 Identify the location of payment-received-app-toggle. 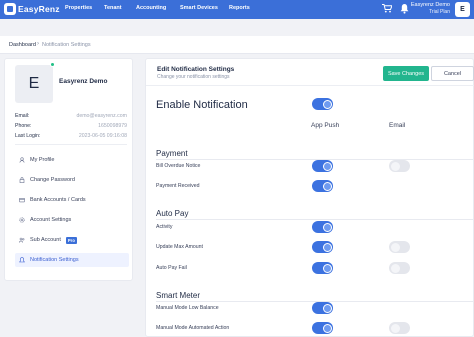
(322, 186).